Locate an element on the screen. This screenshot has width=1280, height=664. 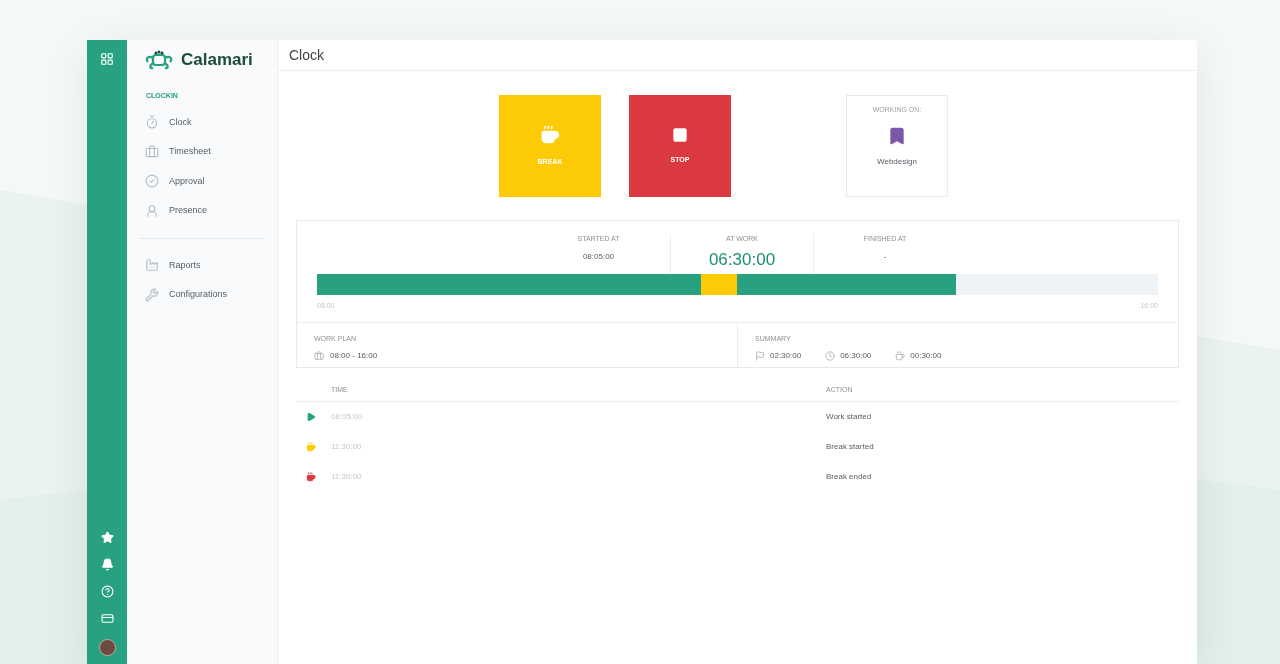
page-title: Clock is located at coordinates (306, 55).